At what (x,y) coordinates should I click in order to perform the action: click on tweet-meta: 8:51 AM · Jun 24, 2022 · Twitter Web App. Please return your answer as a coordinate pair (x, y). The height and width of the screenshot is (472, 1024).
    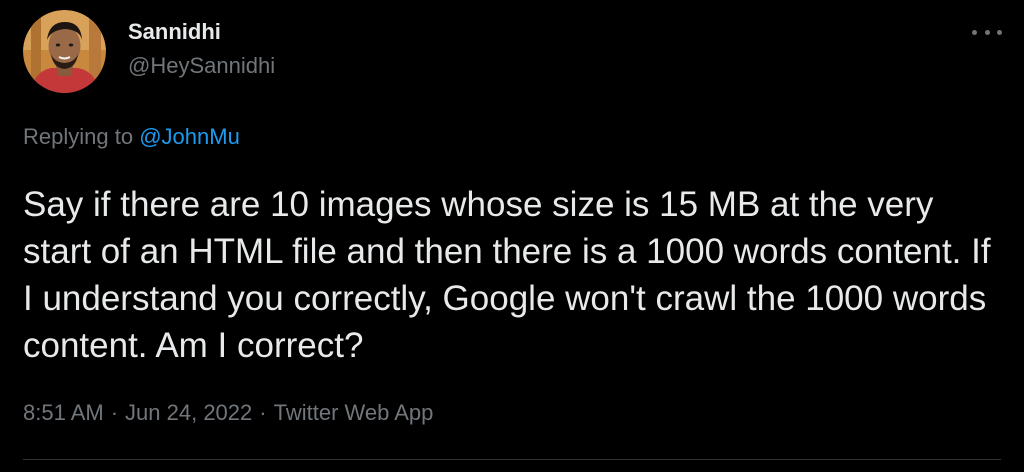
    Looking at the image, I should click on (228, 413).